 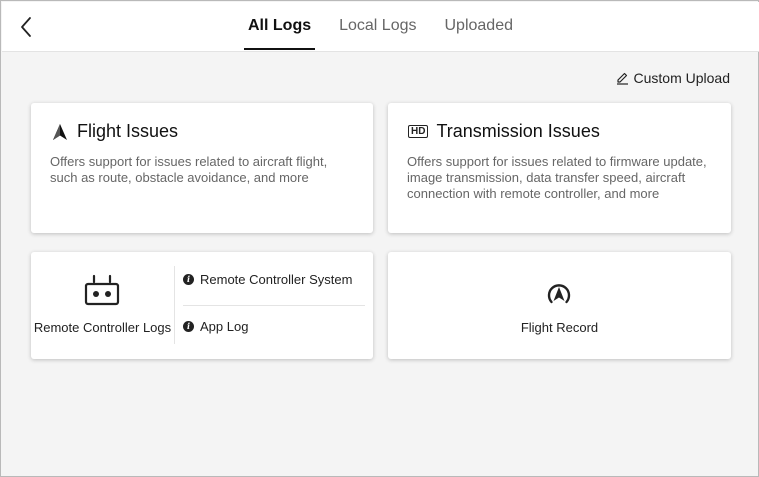 I want to click on aircraft-arrow-icon, so click(x=60, y=131).